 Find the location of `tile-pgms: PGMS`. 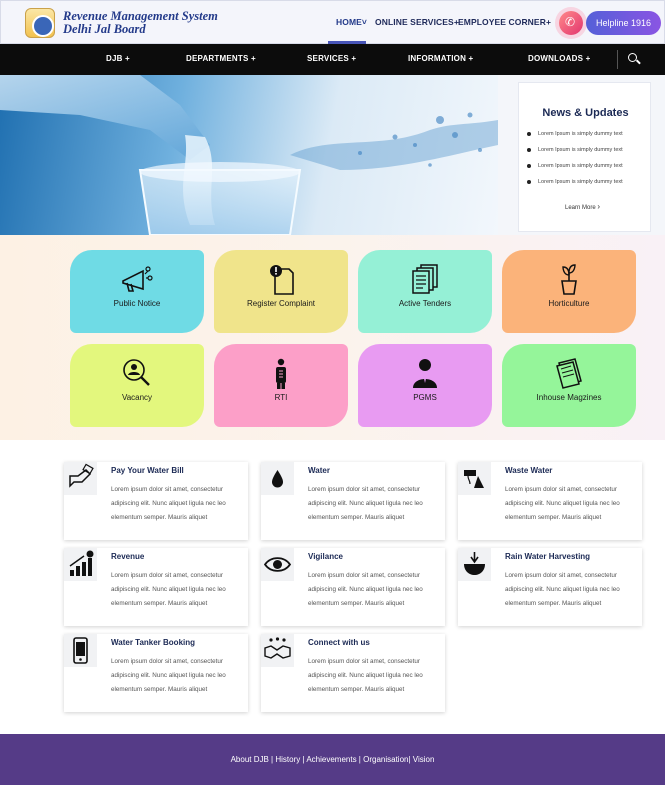

tile-pgms: PGMS is located at coordinates (425, 385).